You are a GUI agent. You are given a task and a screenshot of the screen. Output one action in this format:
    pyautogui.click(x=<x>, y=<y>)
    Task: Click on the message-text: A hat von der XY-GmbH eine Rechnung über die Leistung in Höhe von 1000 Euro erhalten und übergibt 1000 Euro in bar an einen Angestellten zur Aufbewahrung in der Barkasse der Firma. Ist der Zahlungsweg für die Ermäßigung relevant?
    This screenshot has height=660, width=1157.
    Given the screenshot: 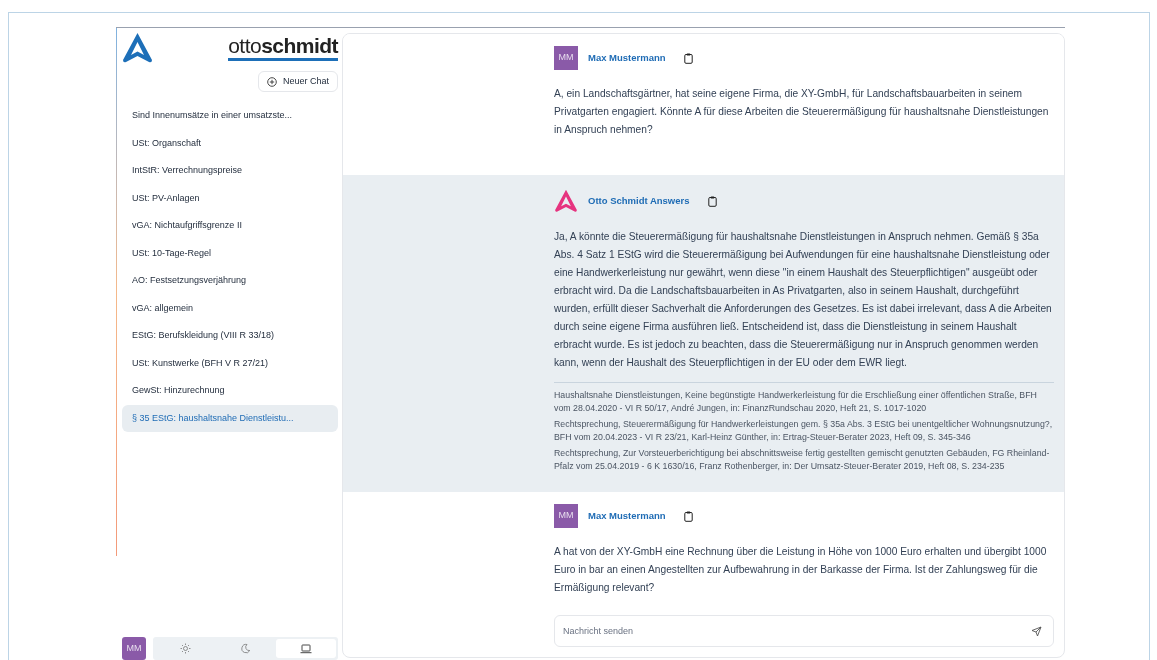 What is the action you would take?
    pyautogui.click(x=801, y=570)
    